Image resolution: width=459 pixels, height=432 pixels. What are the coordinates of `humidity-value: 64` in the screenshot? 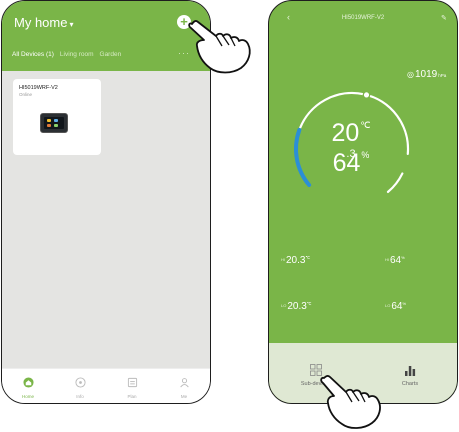 It's located at (346, 163).